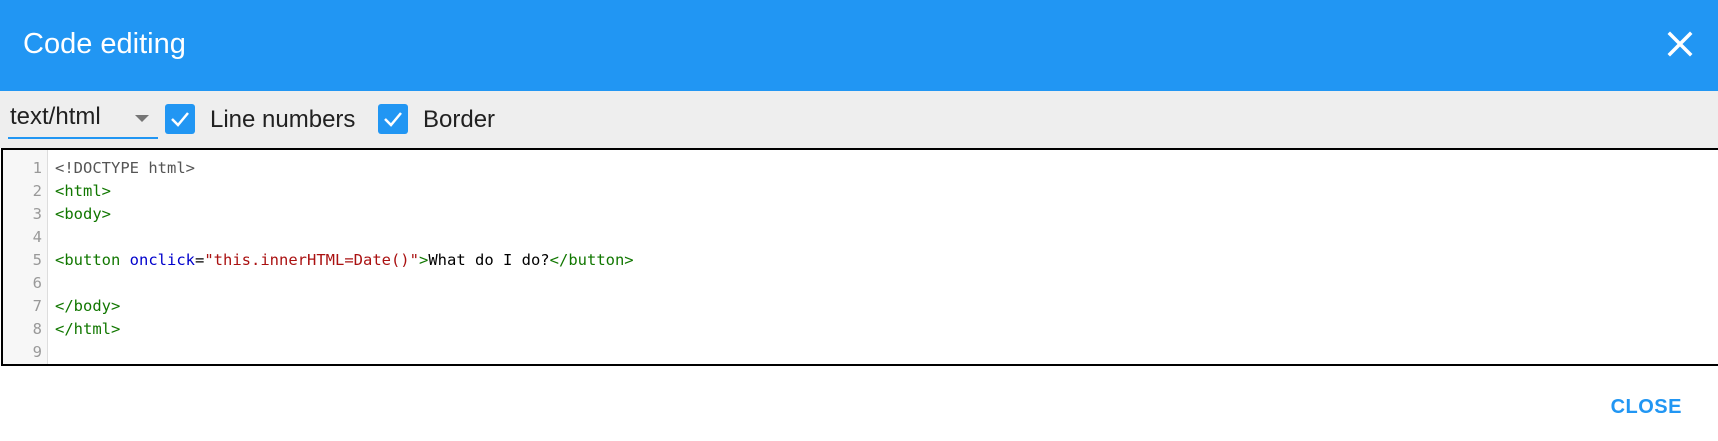 The image size is (1718, 441). I want to click on mode-select: text/html, so click(83, 120).